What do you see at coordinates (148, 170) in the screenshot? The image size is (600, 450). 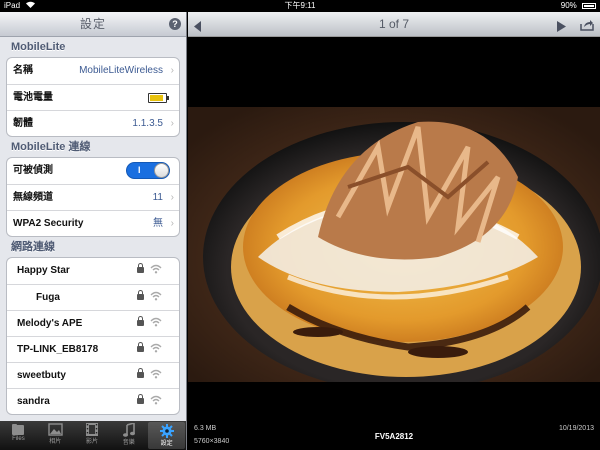 I see `discoverable-toggle: I` at bounding box center [148, 170].